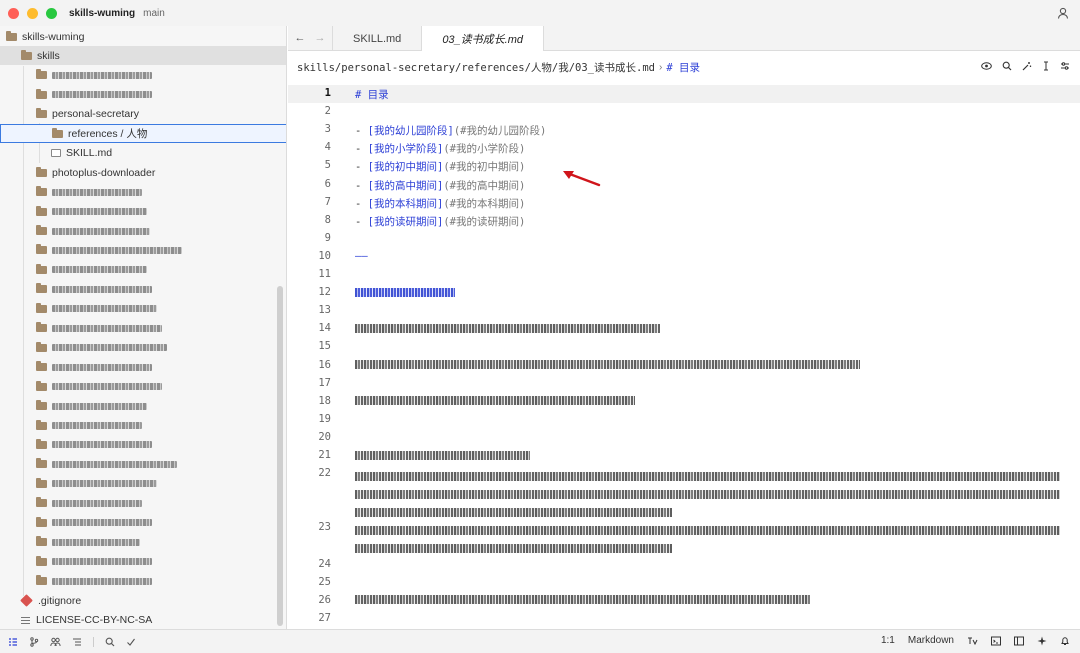 This screenshot has height=653, width=1080. I want to click on sidebar-toggle-icon, so click(1019, 641).